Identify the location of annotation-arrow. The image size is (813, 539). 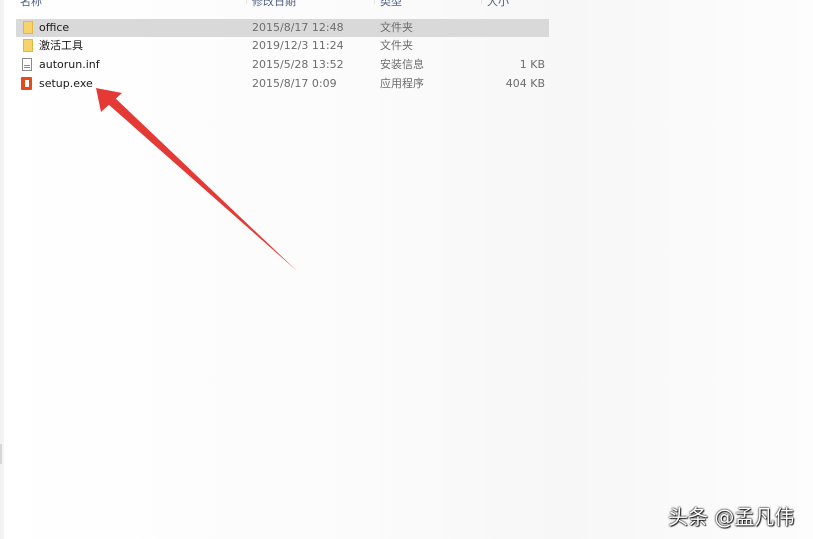
(196, 179).